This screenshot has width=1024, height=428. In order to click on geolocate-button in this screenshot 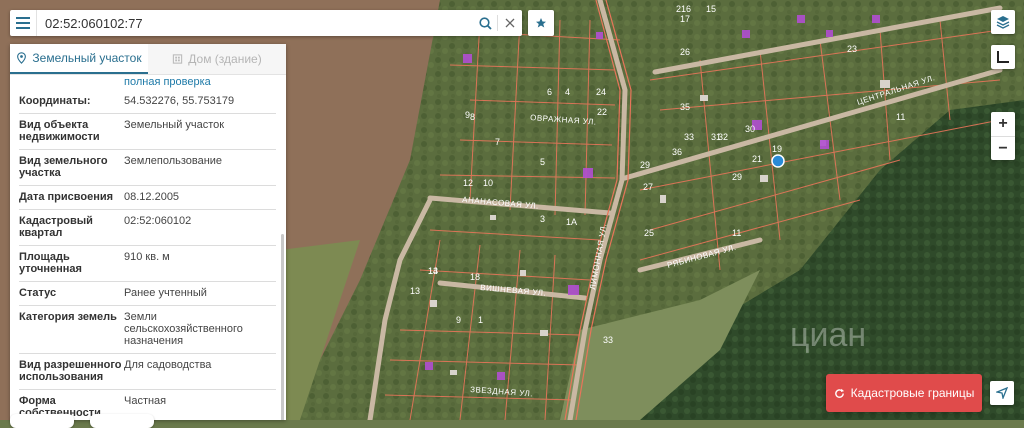, I will do `click(1002, 393)`.